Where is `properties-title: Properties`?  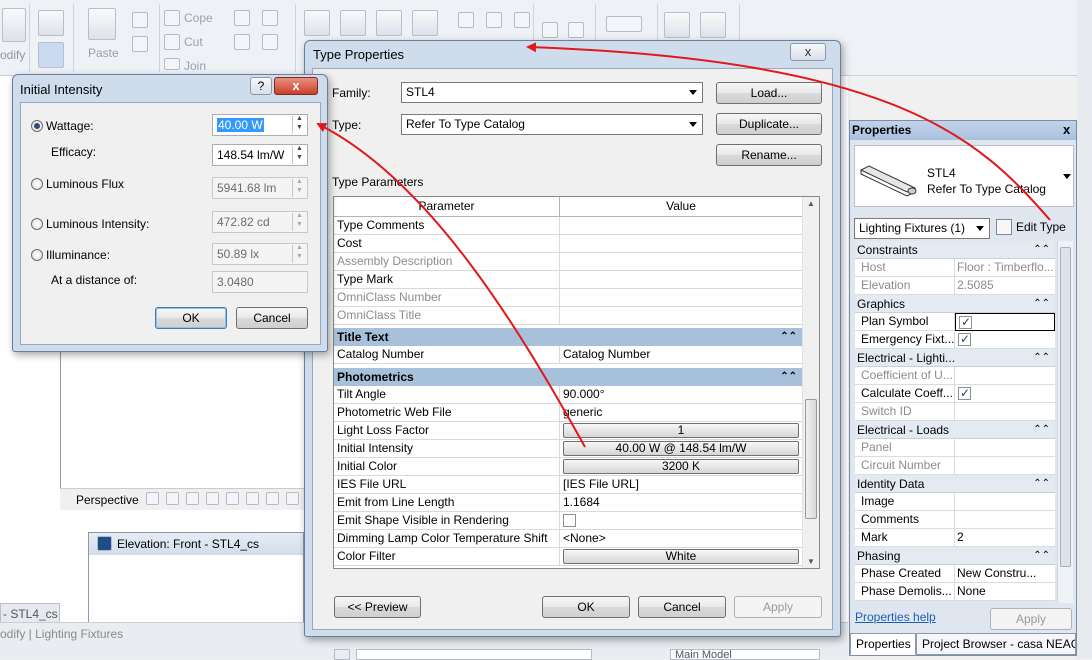
properties-title: Properties is located at coordinates (963, 130).